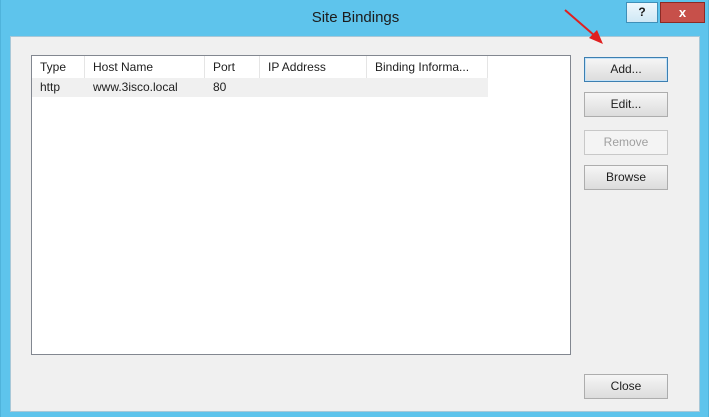  What do you see at coordinates (50, 87) in the screenshot?
I see `cell-type: http` at bounding box center [50, 87].